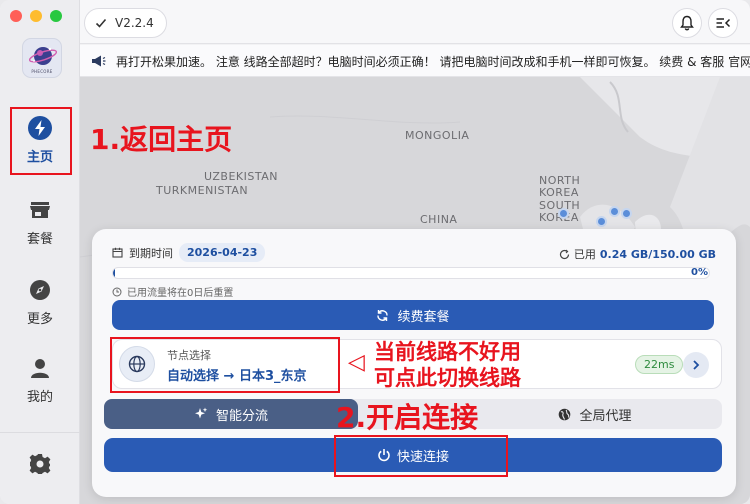  Describe the element at coordinates (605, 416) in the screenshot. I see `mode-global-label: 全局代理` at that location.